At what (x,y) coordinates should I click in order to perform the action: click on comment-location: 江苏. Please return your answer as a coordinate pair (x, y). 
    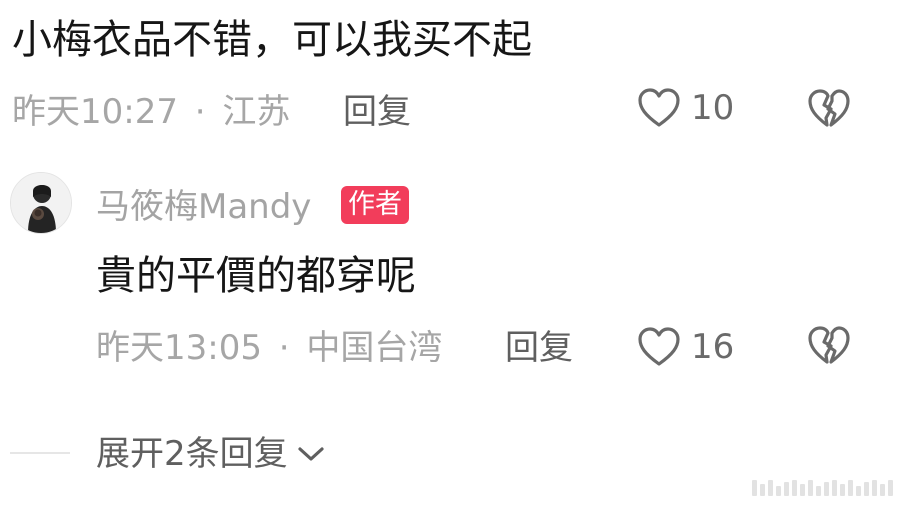
    Looking at the image, I should click on (256, 112).